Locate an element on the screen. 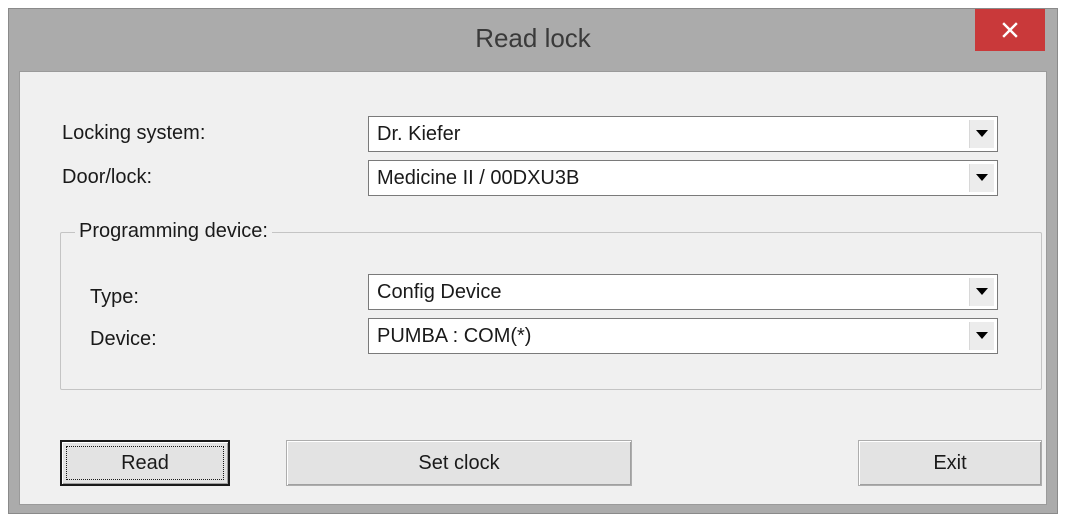 This screenshot has width=1070, height=522. type-label: Type: is located at coordinates (114, 297).